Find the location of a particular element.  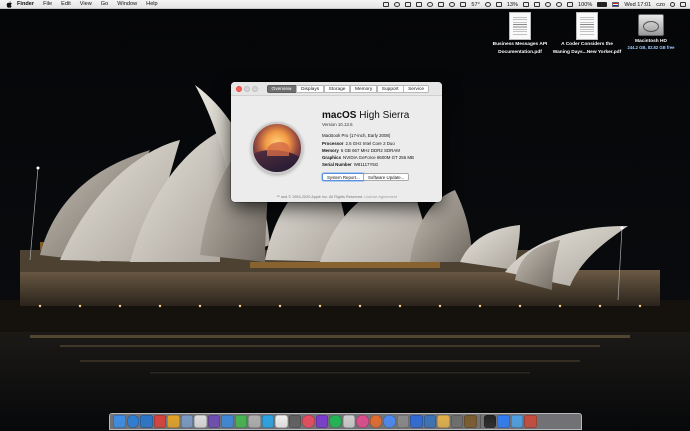

safari-icon is located at coordinates (132, 421).